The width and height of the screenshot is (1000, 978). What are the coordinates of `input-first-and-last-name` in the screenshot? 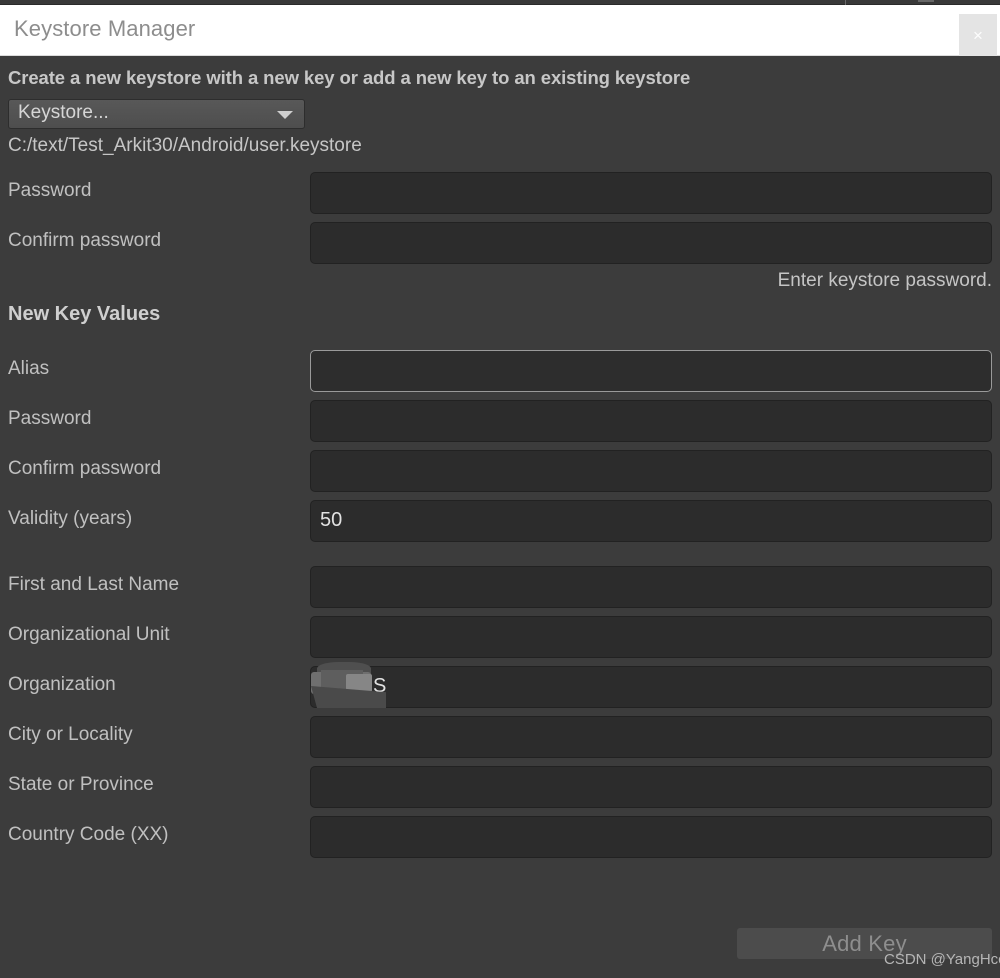 It's located at (651, 587).